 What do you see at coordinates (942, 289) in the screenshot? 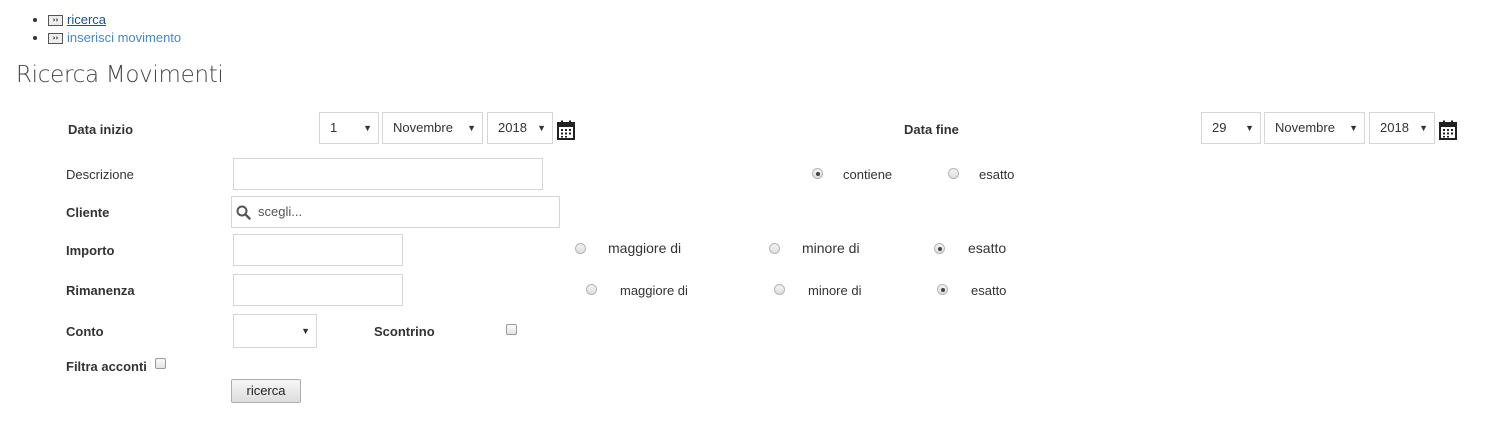
I see `remainder-exact-radio` at bounding box center [942, 289].